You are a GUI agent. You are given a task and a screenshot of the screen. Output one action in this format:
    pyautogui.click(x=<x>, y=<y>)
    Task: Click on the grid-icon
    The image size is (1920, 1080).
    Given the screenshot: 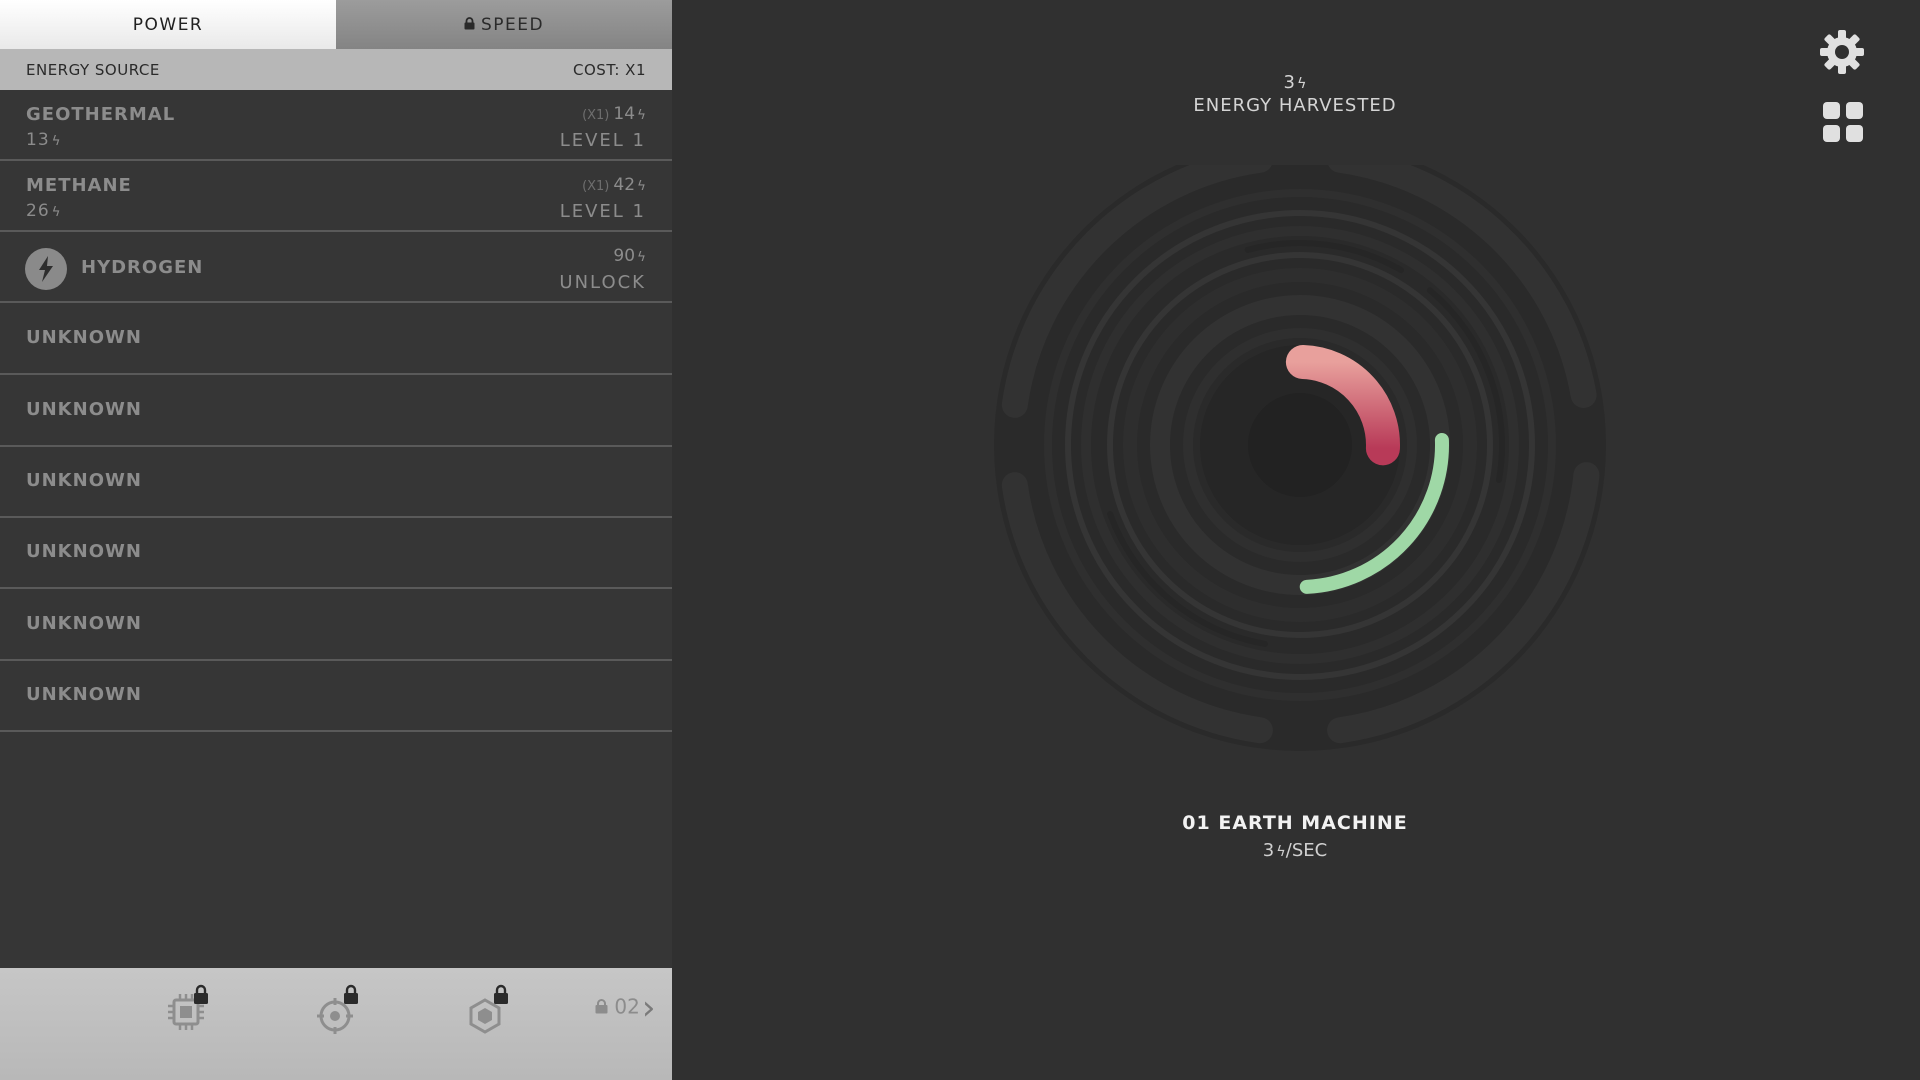 What is the action you would take?
    pyautogui.click(x=1843, y=122)
    